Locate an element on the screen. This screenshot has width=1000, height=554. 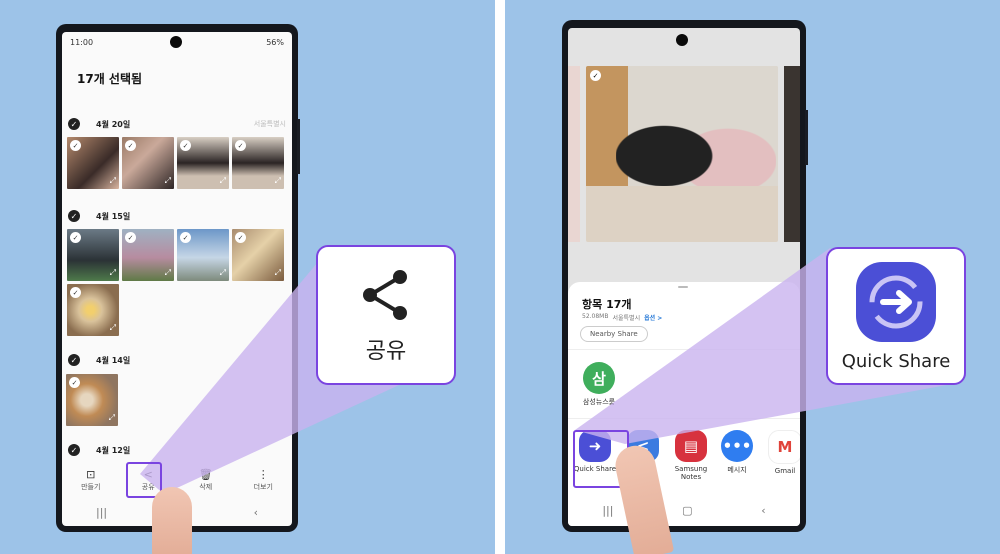
share-icon is located at coordinates (385, 295).